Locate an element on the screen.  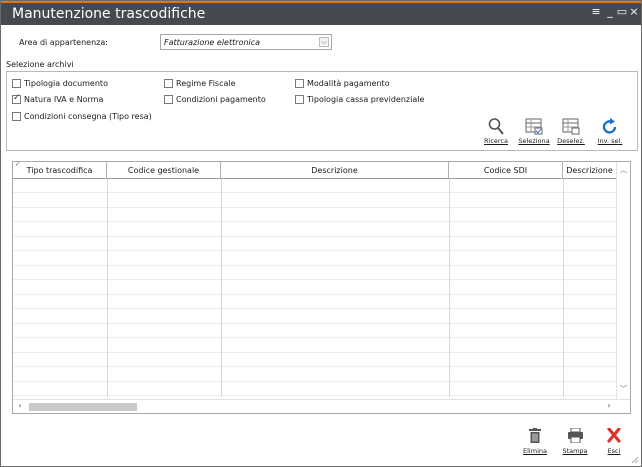
checkbox-tipologia-cassa: Tipologia cassa previdenziale is located at coordinates (359, 99).